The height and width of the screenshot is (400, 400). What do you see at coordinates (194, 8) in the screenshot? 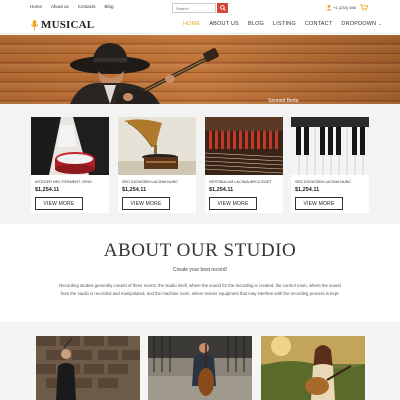
I see `search-input` at bounding box center [194, 8].